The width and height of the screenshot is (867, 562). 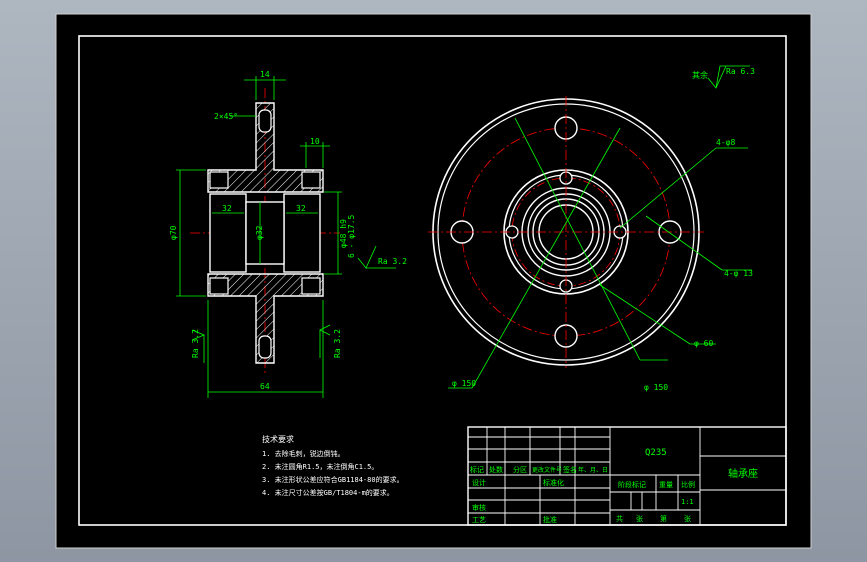 What do you see at coordinates (464, 383) in the screenshot?
I see `callout-d150-left: φ 150` at bounding box center [464, 383].